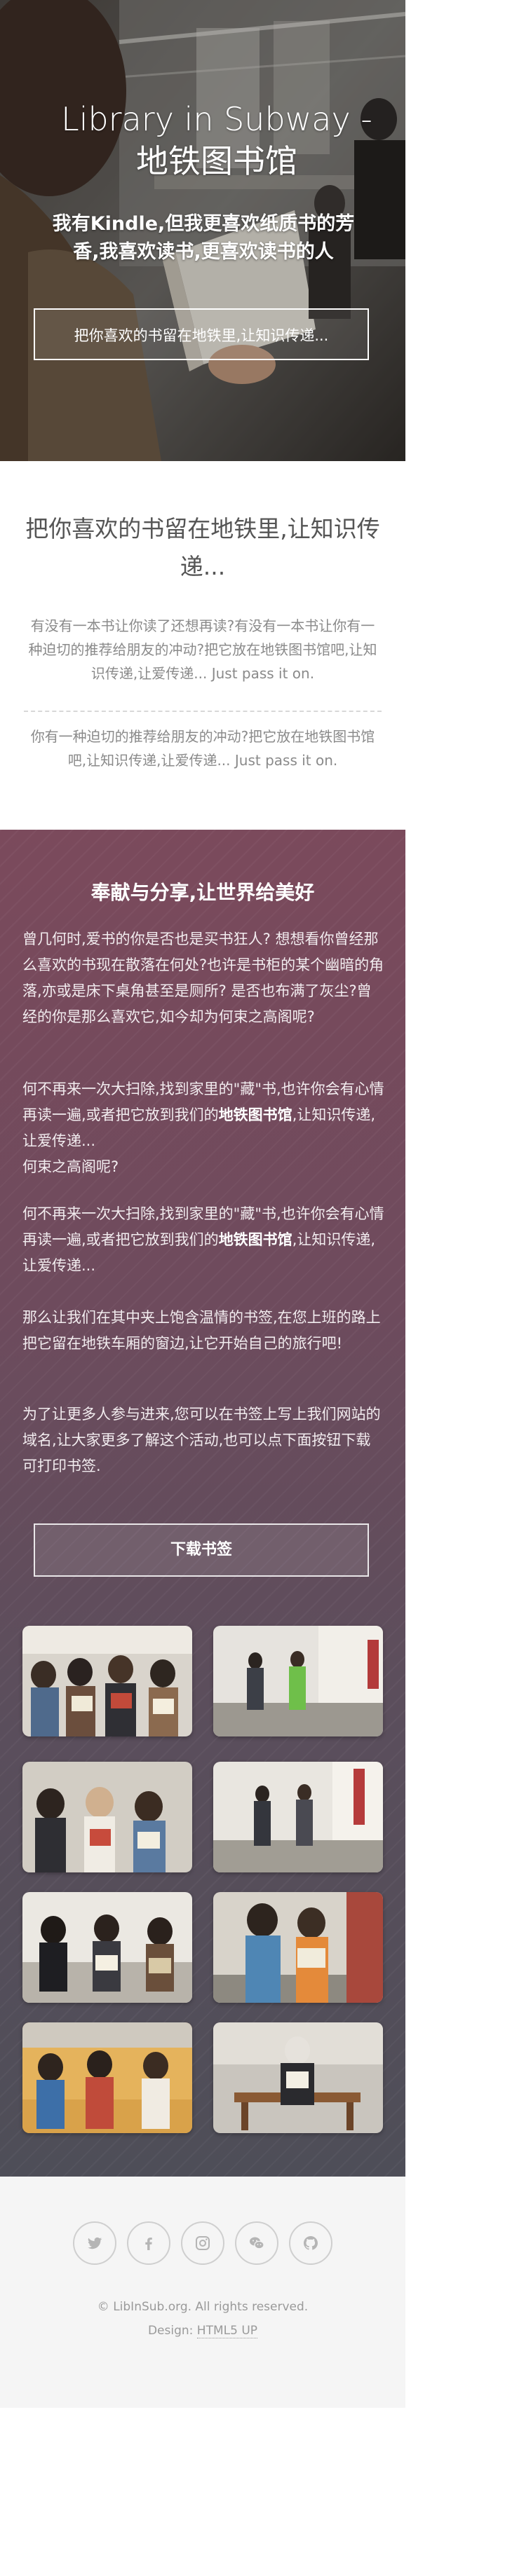 Image resolution: width=505 pixels, height=2576 pixels. Describe the element at coordinates (203, 712) in the screenshot. I see `intro-divider` at that location.